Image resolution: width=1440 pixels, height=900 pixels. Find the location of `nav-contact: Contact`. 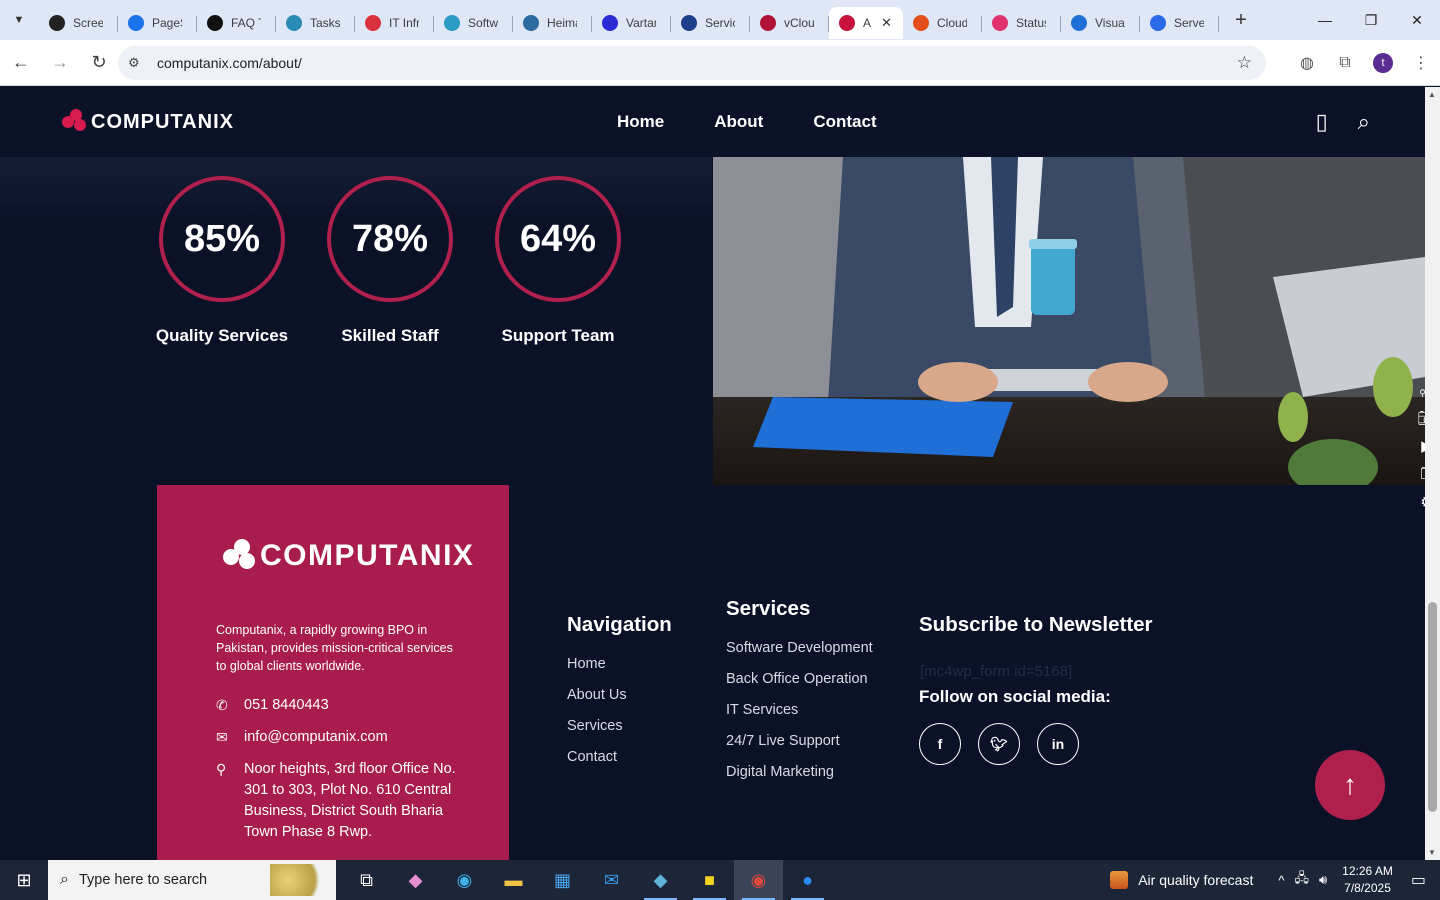

nav-contact: Contact is located at coordinates (844, 122).